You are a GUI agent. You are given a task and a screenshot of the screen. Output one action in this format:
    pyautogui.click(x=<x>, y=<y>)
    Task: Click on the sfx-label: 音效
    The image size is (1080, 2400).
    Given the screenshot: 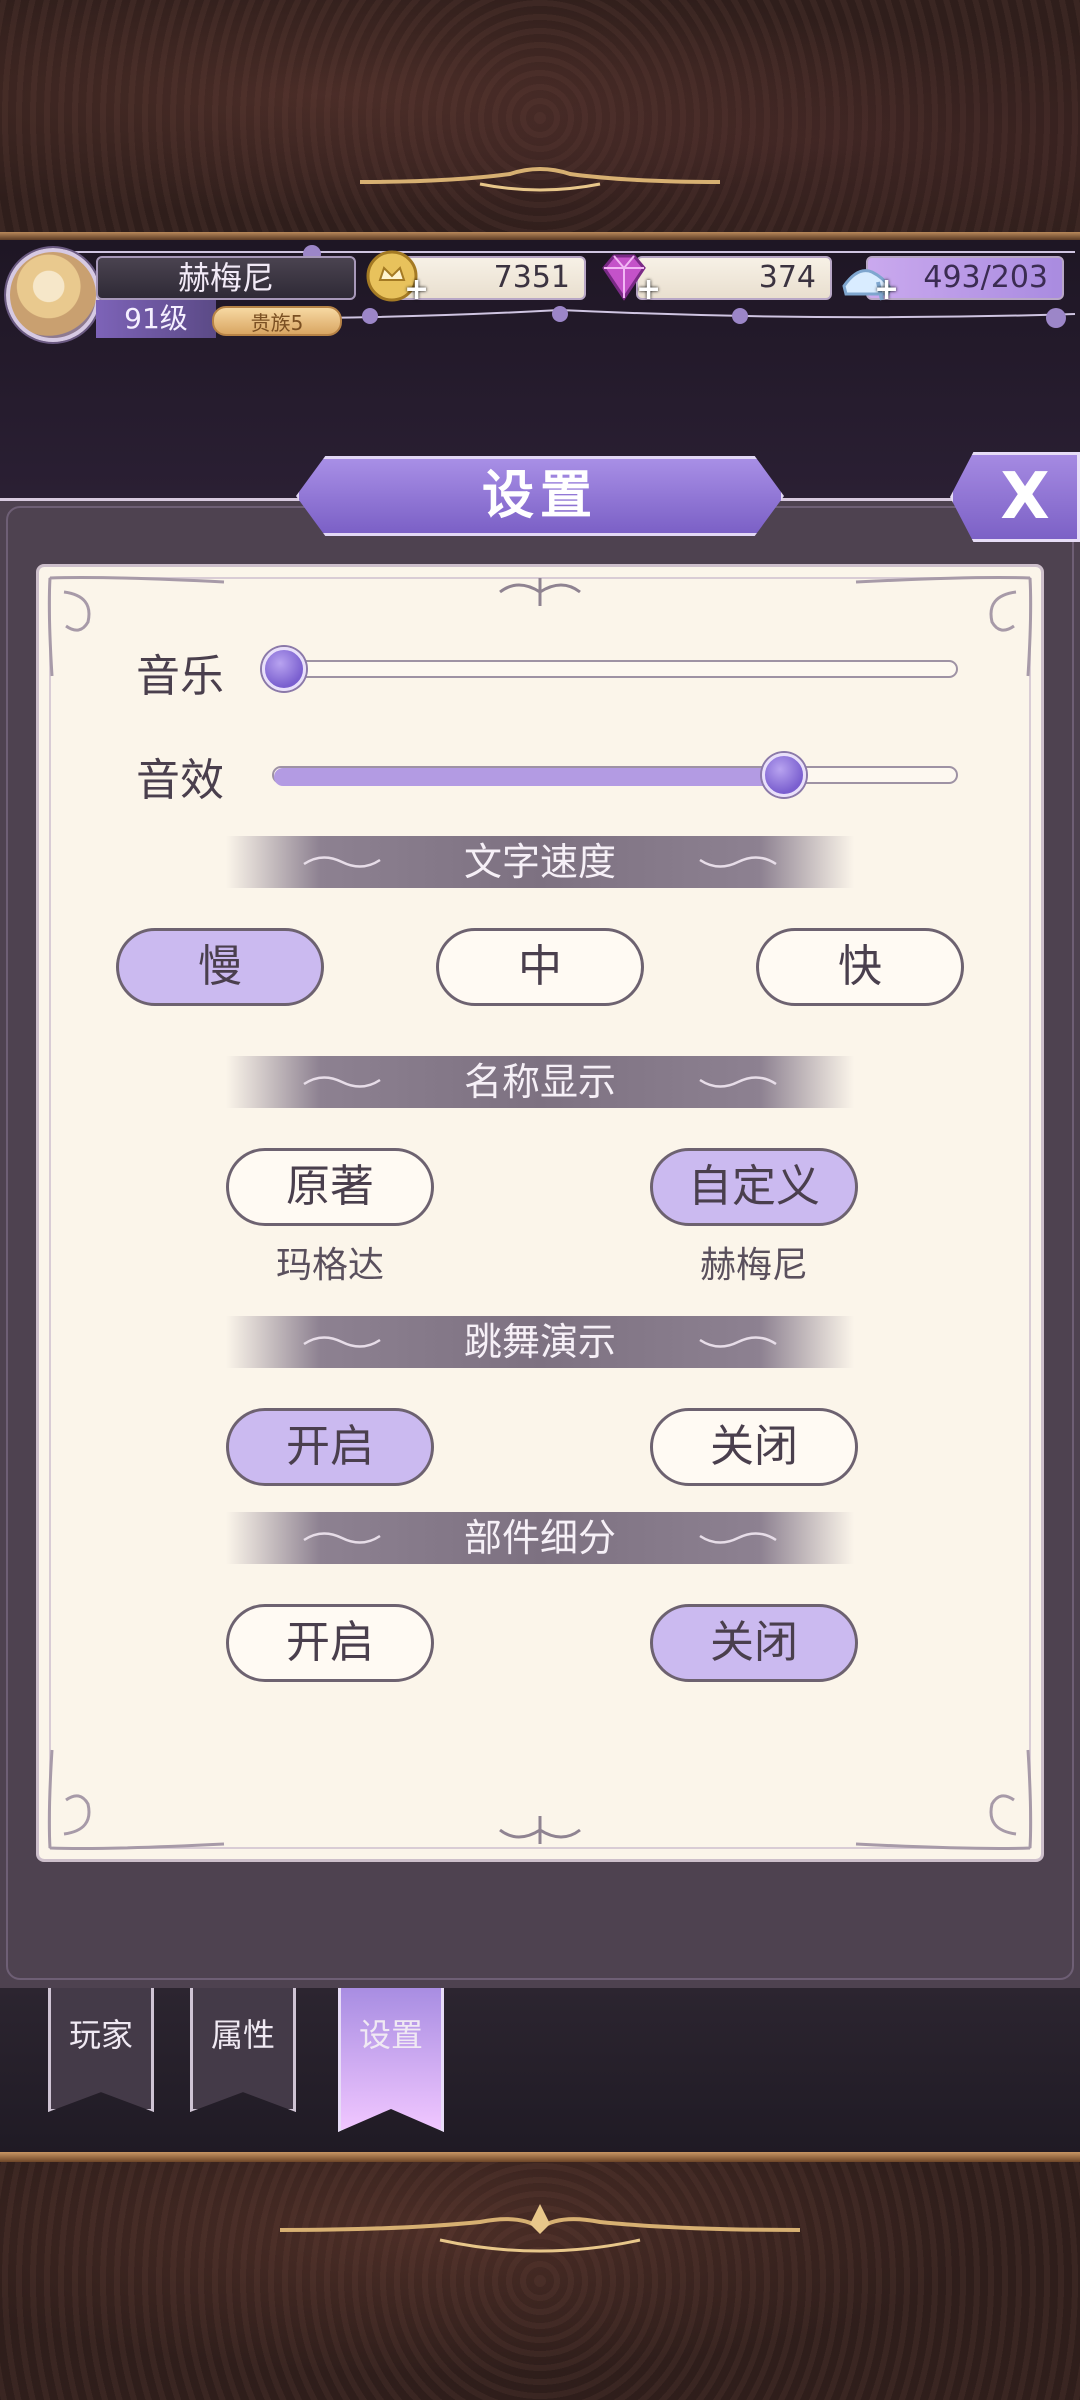 What is the action you would take?
    pyautogui.click(x=180, y=780)
    